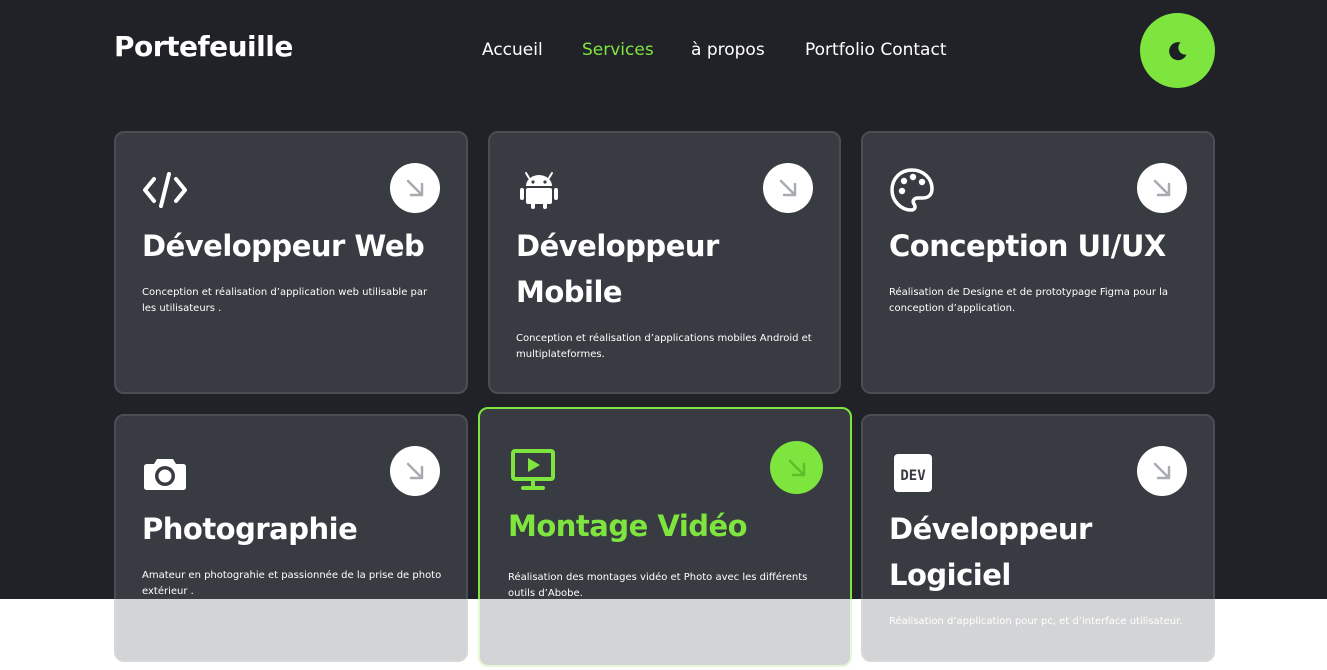  Describe the element at coordinates (628, 526) in the screenshot. I see `service-title: Montage Vidéo` at that location.